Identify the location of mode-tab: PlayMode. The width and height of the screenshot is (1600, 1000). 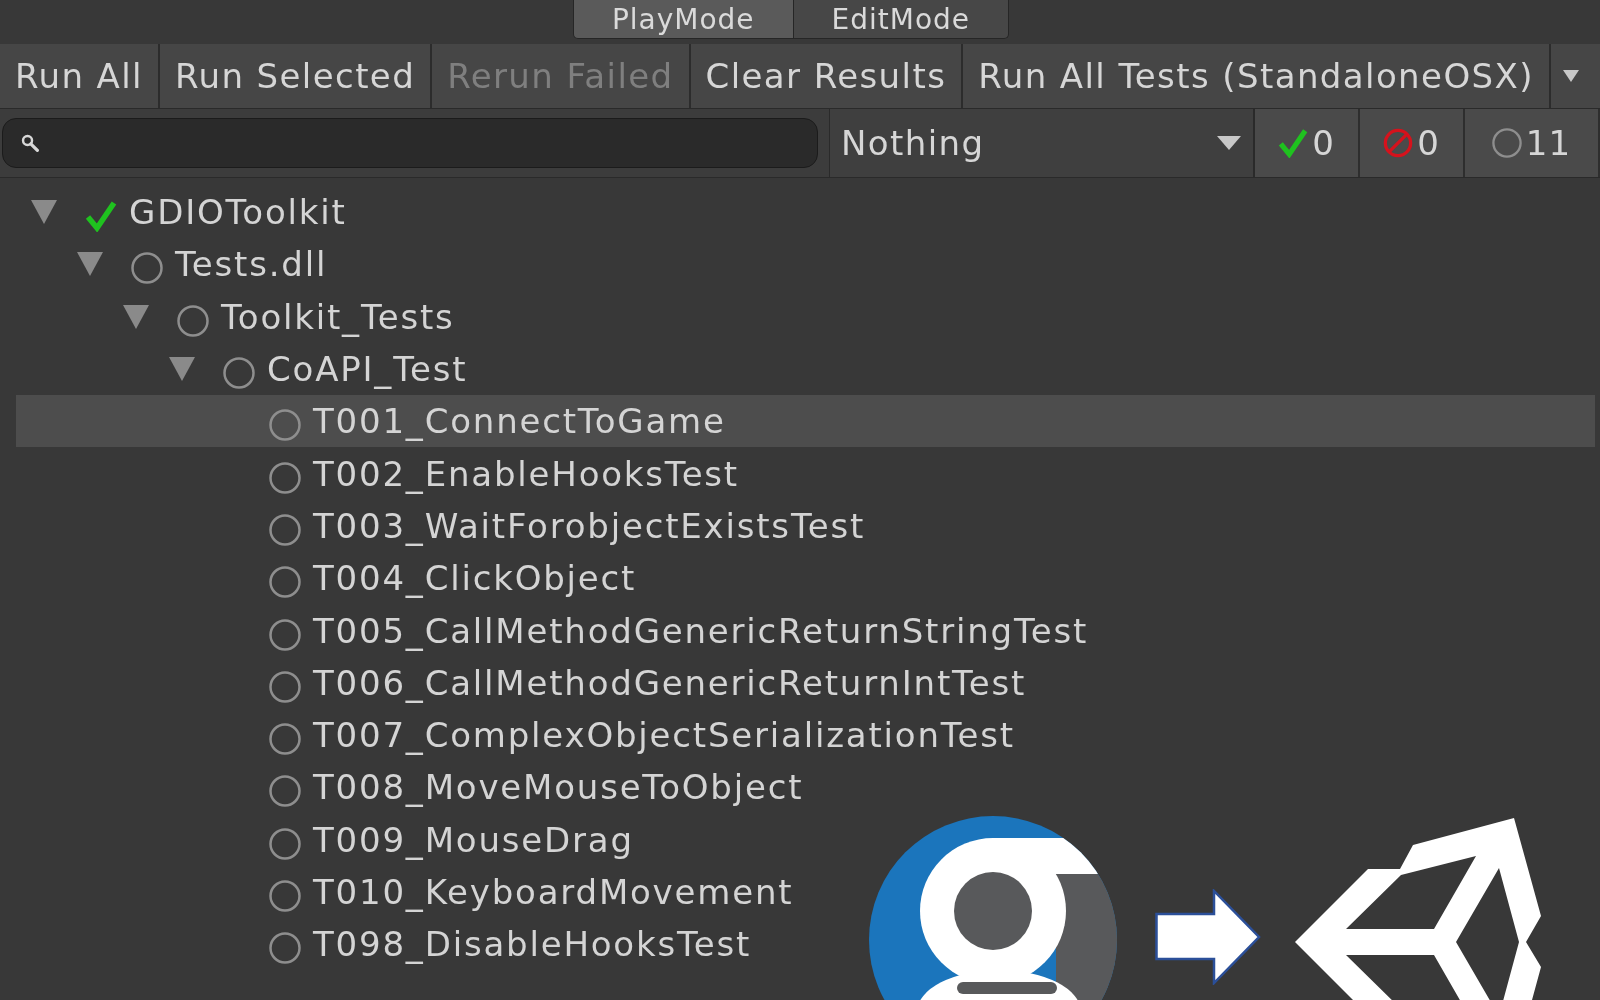
(683, 19).